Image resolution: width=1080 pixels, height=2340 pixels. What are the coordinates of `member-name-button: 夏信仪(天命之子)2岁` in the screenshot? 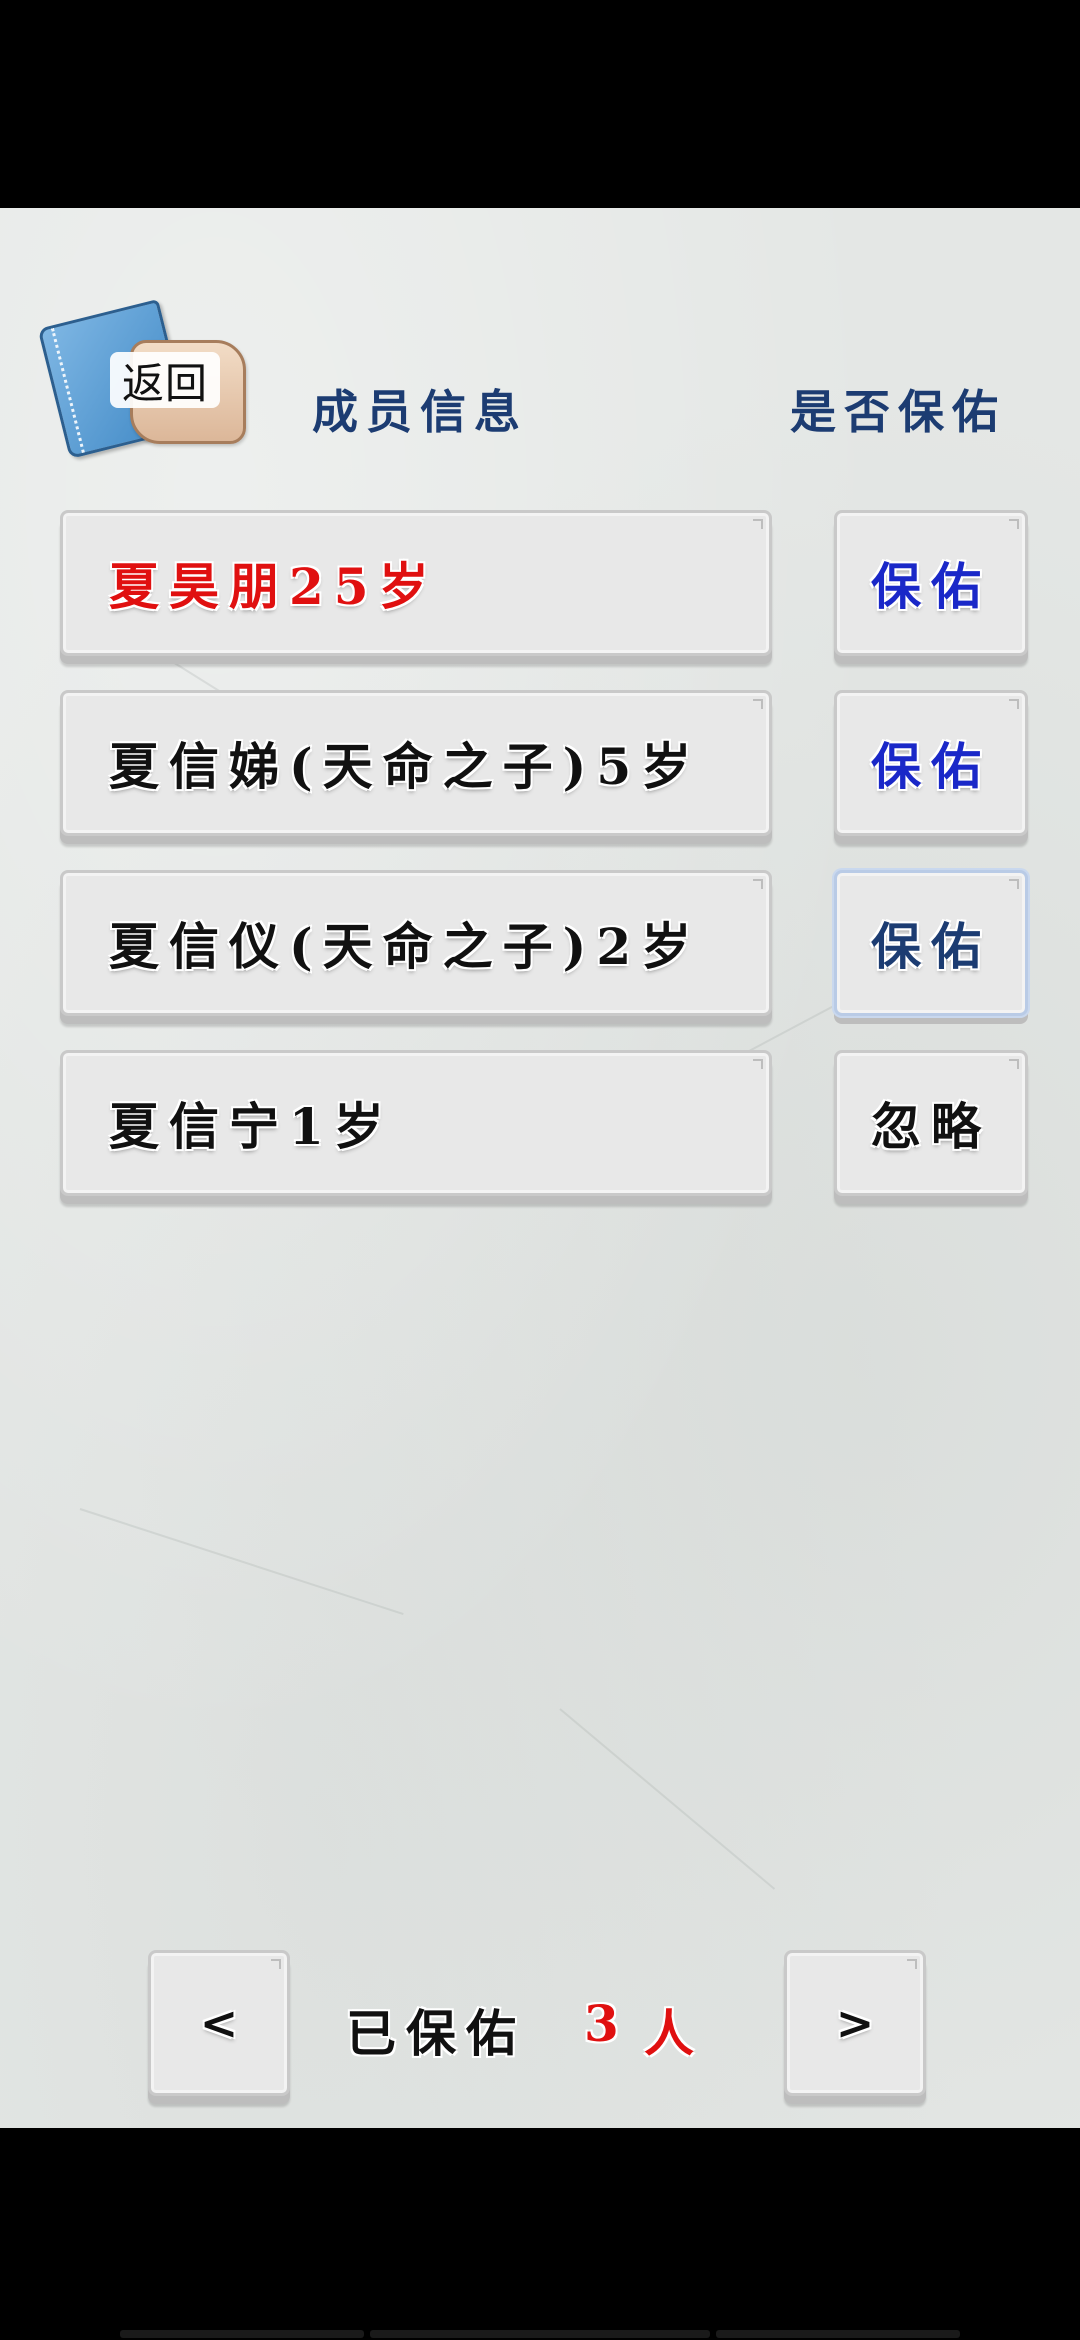 It's located at (416, 943).